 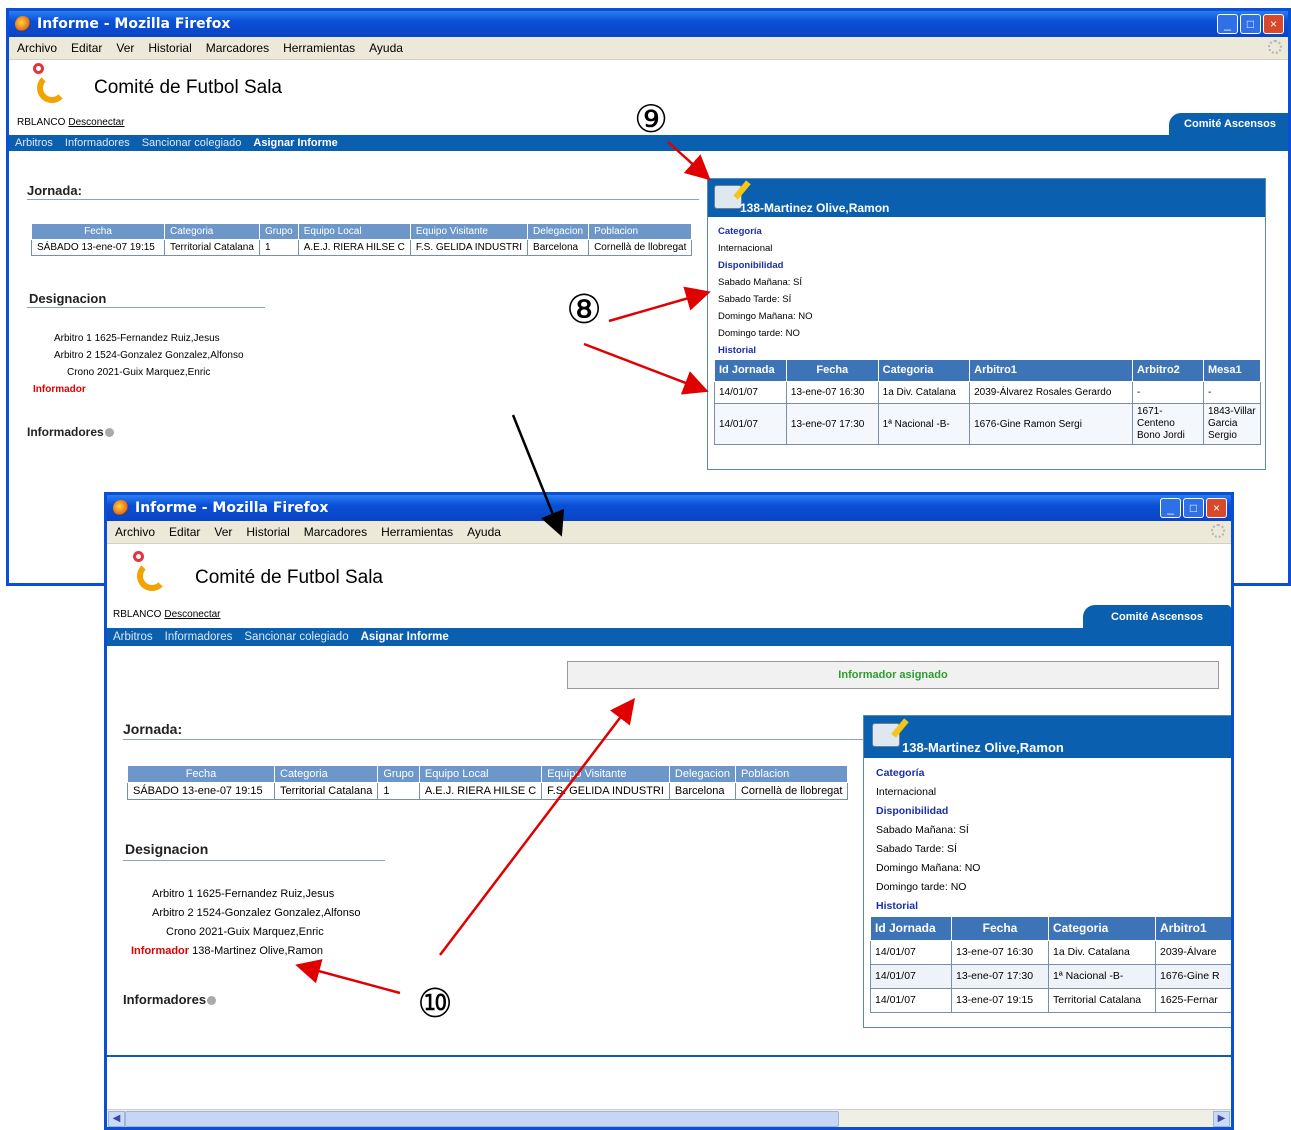 I want to click on disp-sabado-manana: Sabado Mañana: SÍ, so click(x=760, y=282).